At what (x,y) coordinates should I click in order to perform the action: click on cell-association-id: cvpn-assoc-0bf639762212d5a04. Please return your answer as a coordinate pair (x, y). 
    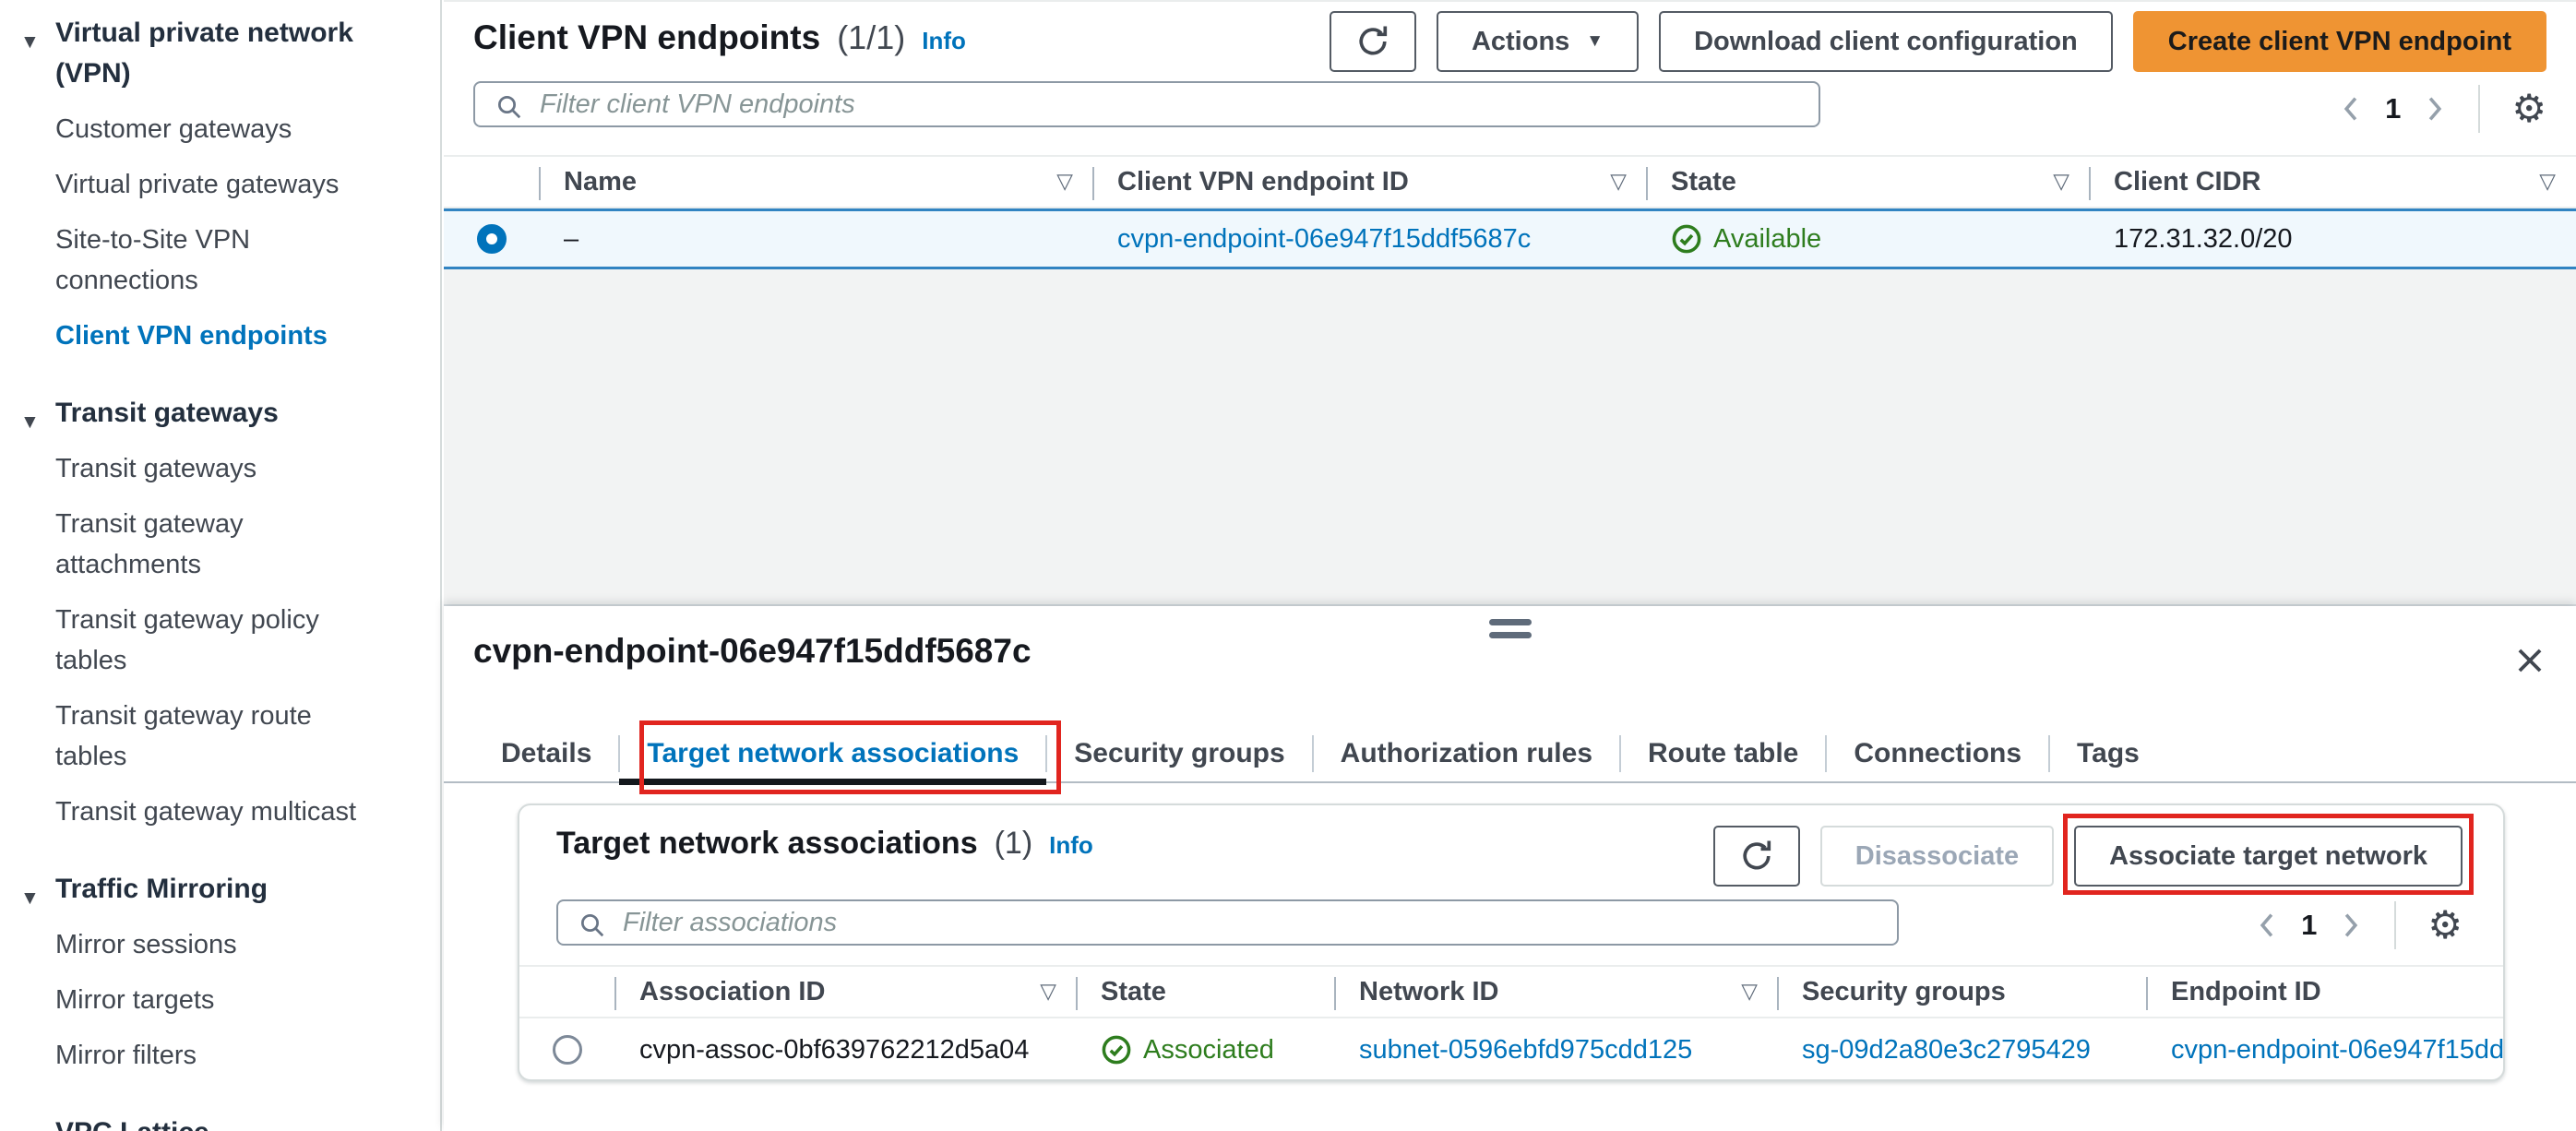
    Looking at the image, I should click on (834, 1049).